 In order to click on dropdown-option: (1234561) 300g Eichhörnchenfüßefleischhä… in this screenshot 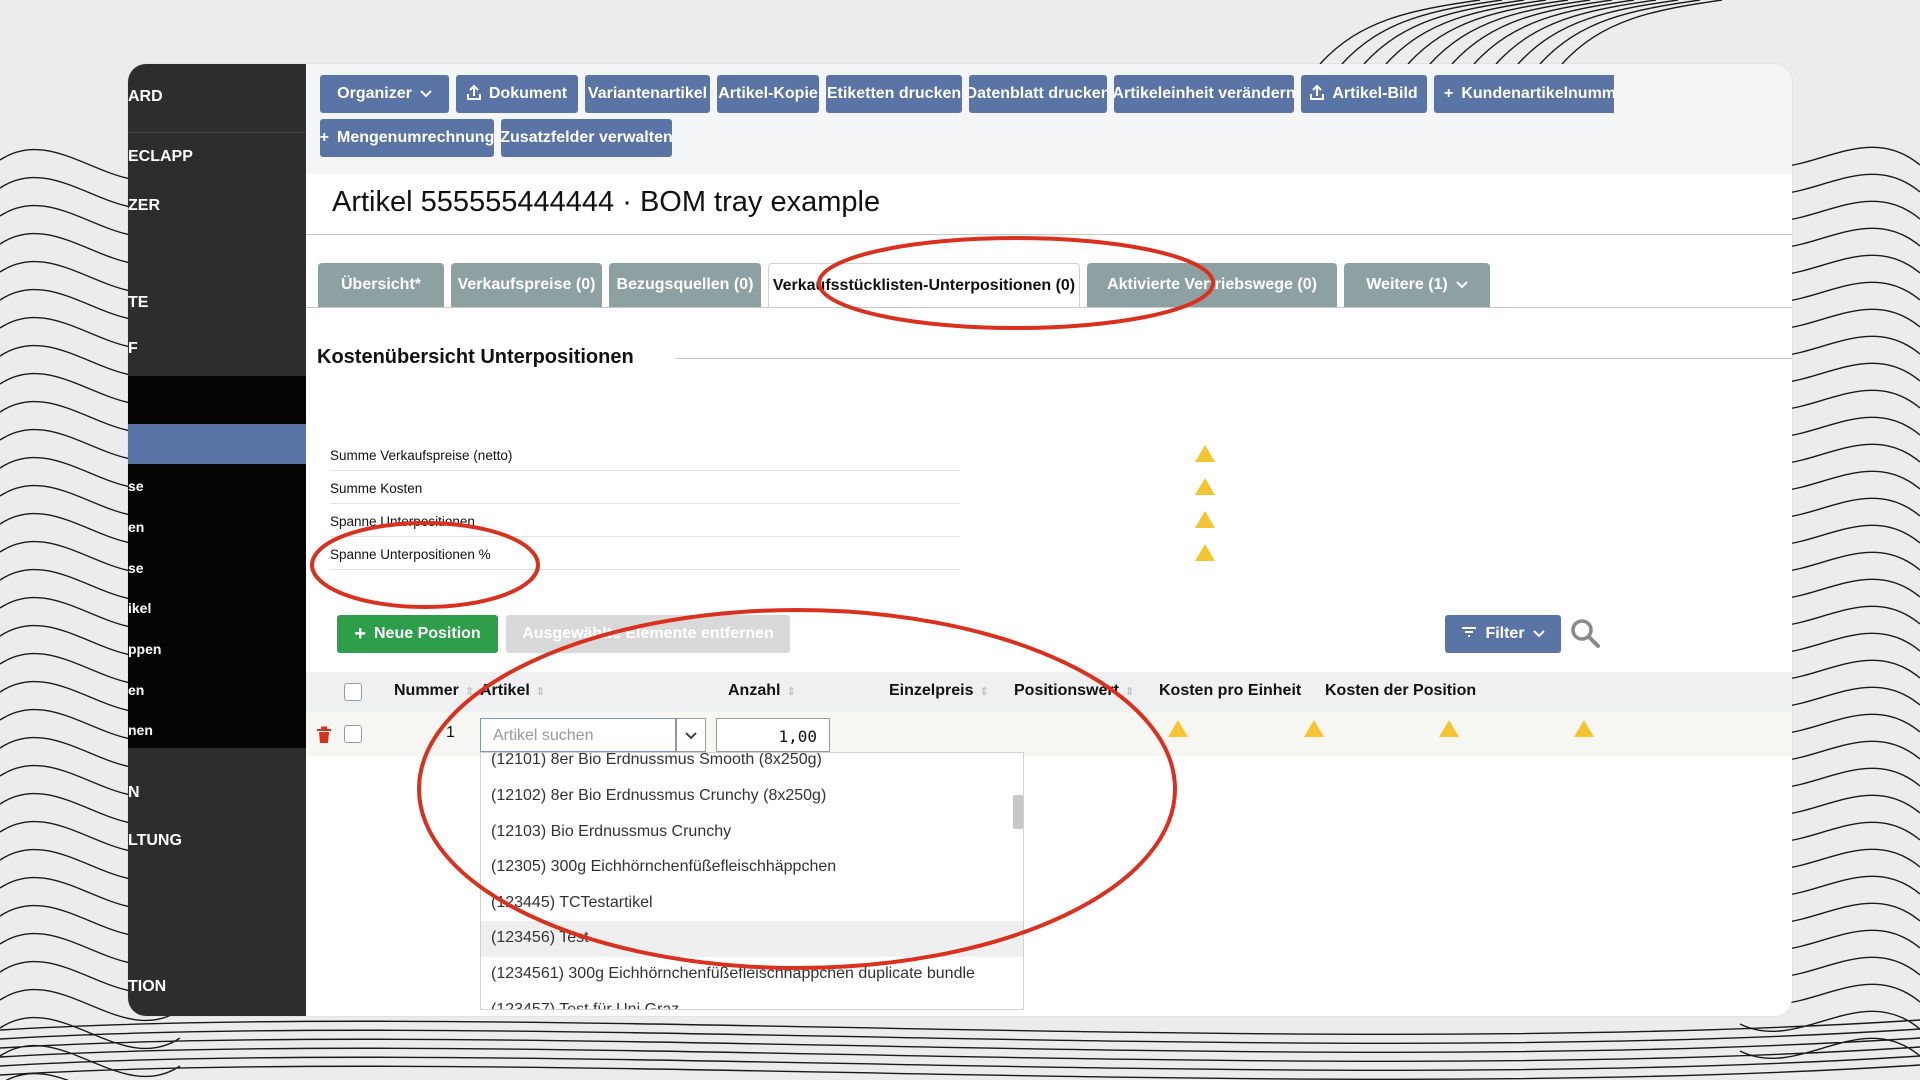, I will do `click(752, 975)`.